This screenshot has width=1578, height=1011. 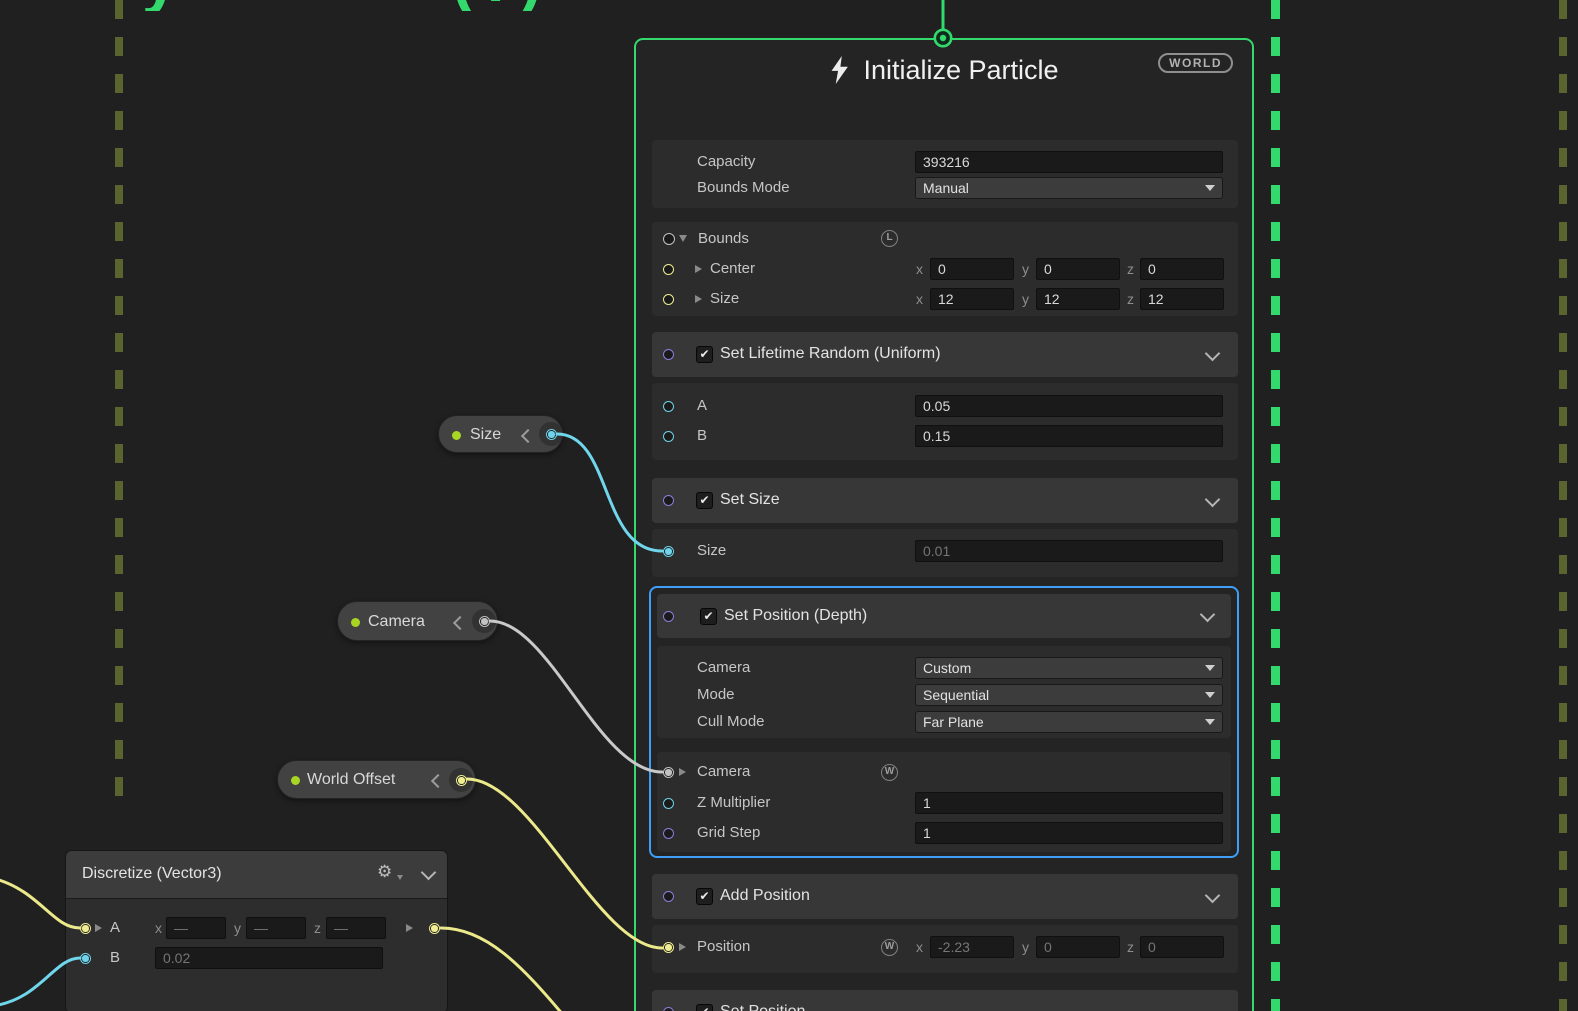 What do you see at coordinates (972, 269) in the screenshot?
I see `center-x-field: 0` at bounding box center [972, 269].